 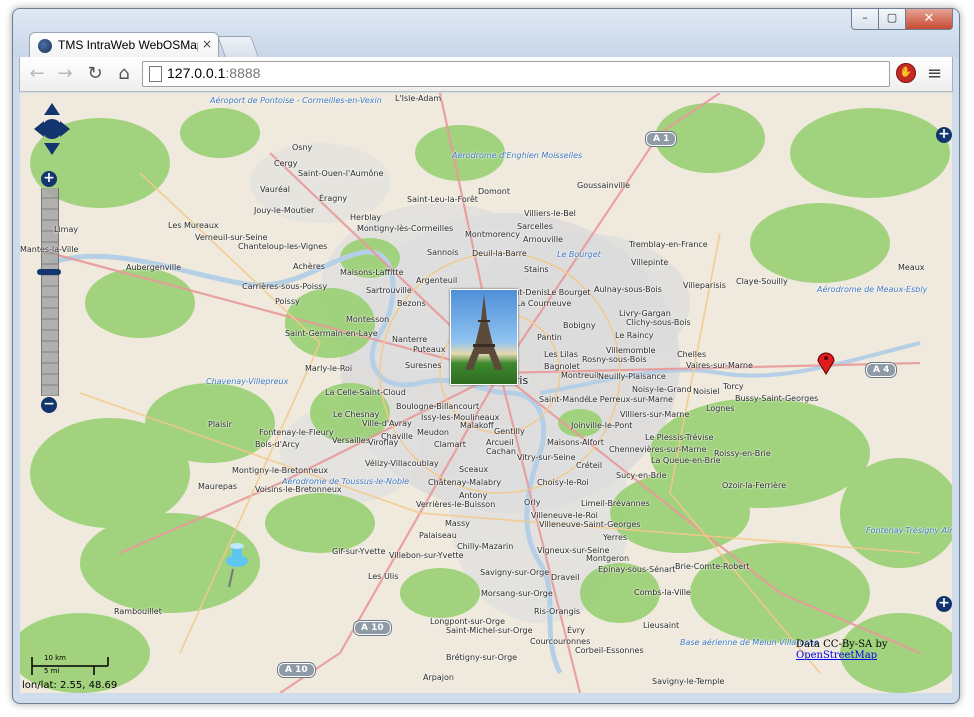 What do you see at coordinates (333, 198) in the screenshot?
I see `place-label: Éragny` at bounding box center [333, 198].